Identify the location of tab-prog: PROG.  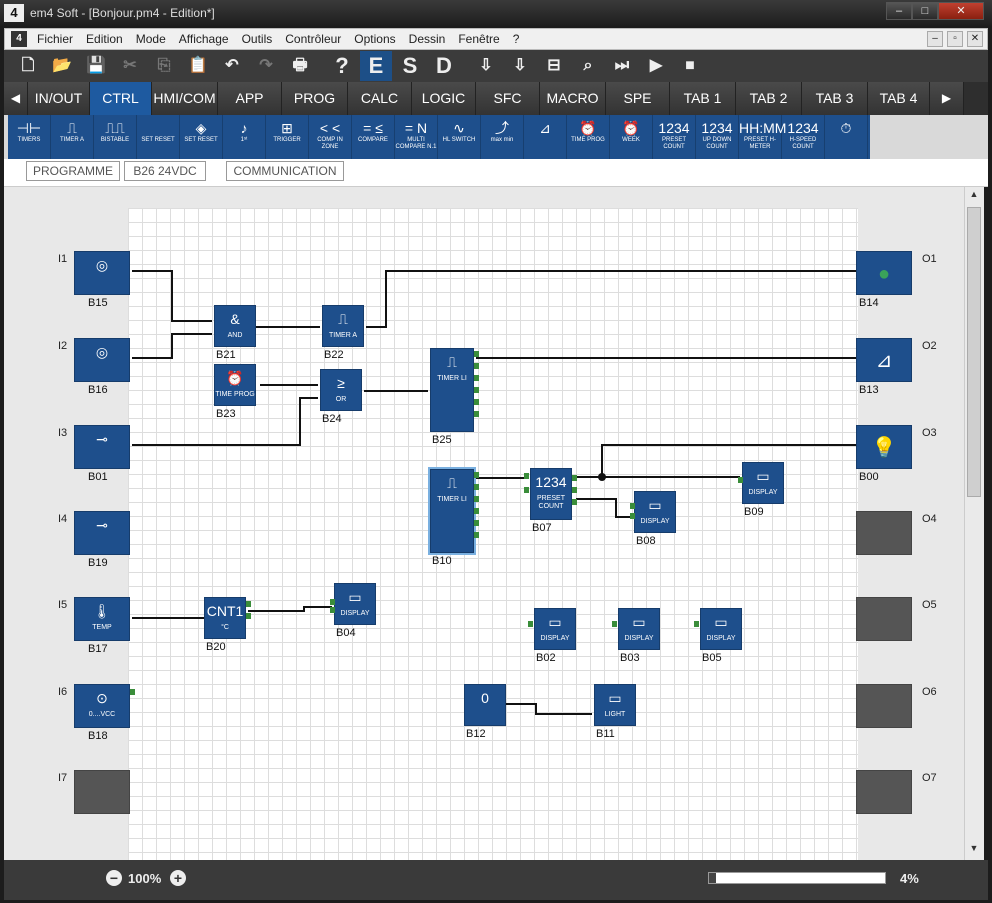
(315, 98).